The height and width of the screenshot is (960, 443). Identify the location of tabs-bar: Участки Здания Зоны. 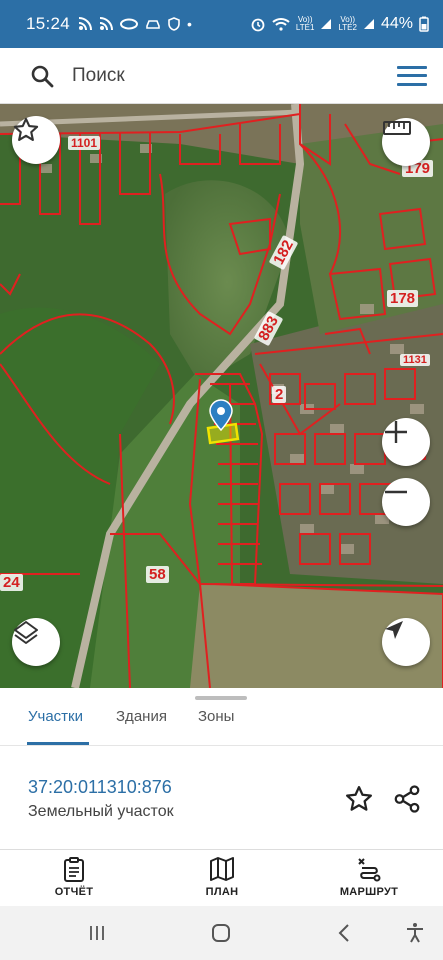
(221, 717).